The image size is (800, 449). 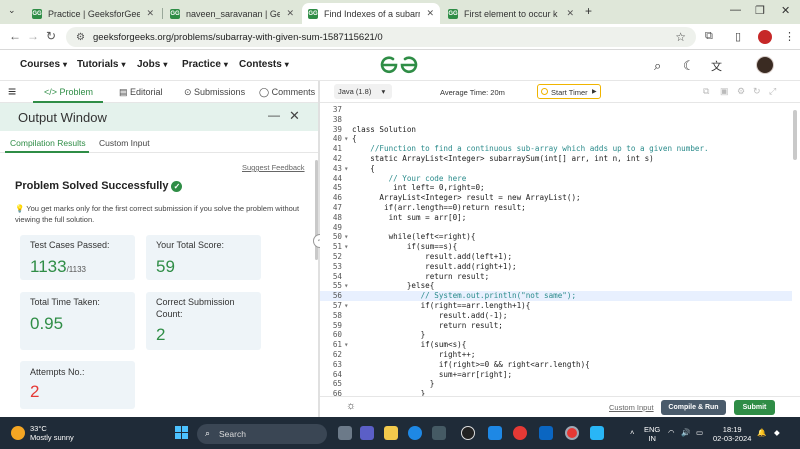 I want to click on language-indicator: ENG IN, so click(x=652, y=434).